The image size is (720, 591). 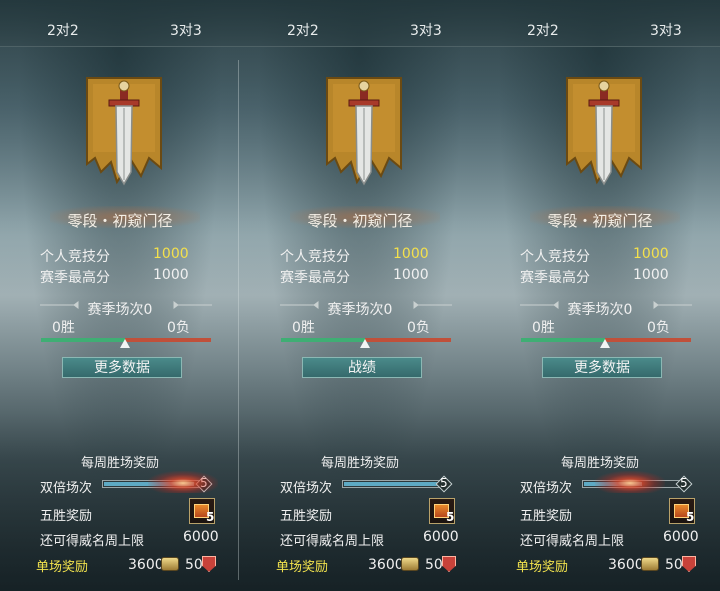 I want to click on panel-divider, so click(x=238, y=320).